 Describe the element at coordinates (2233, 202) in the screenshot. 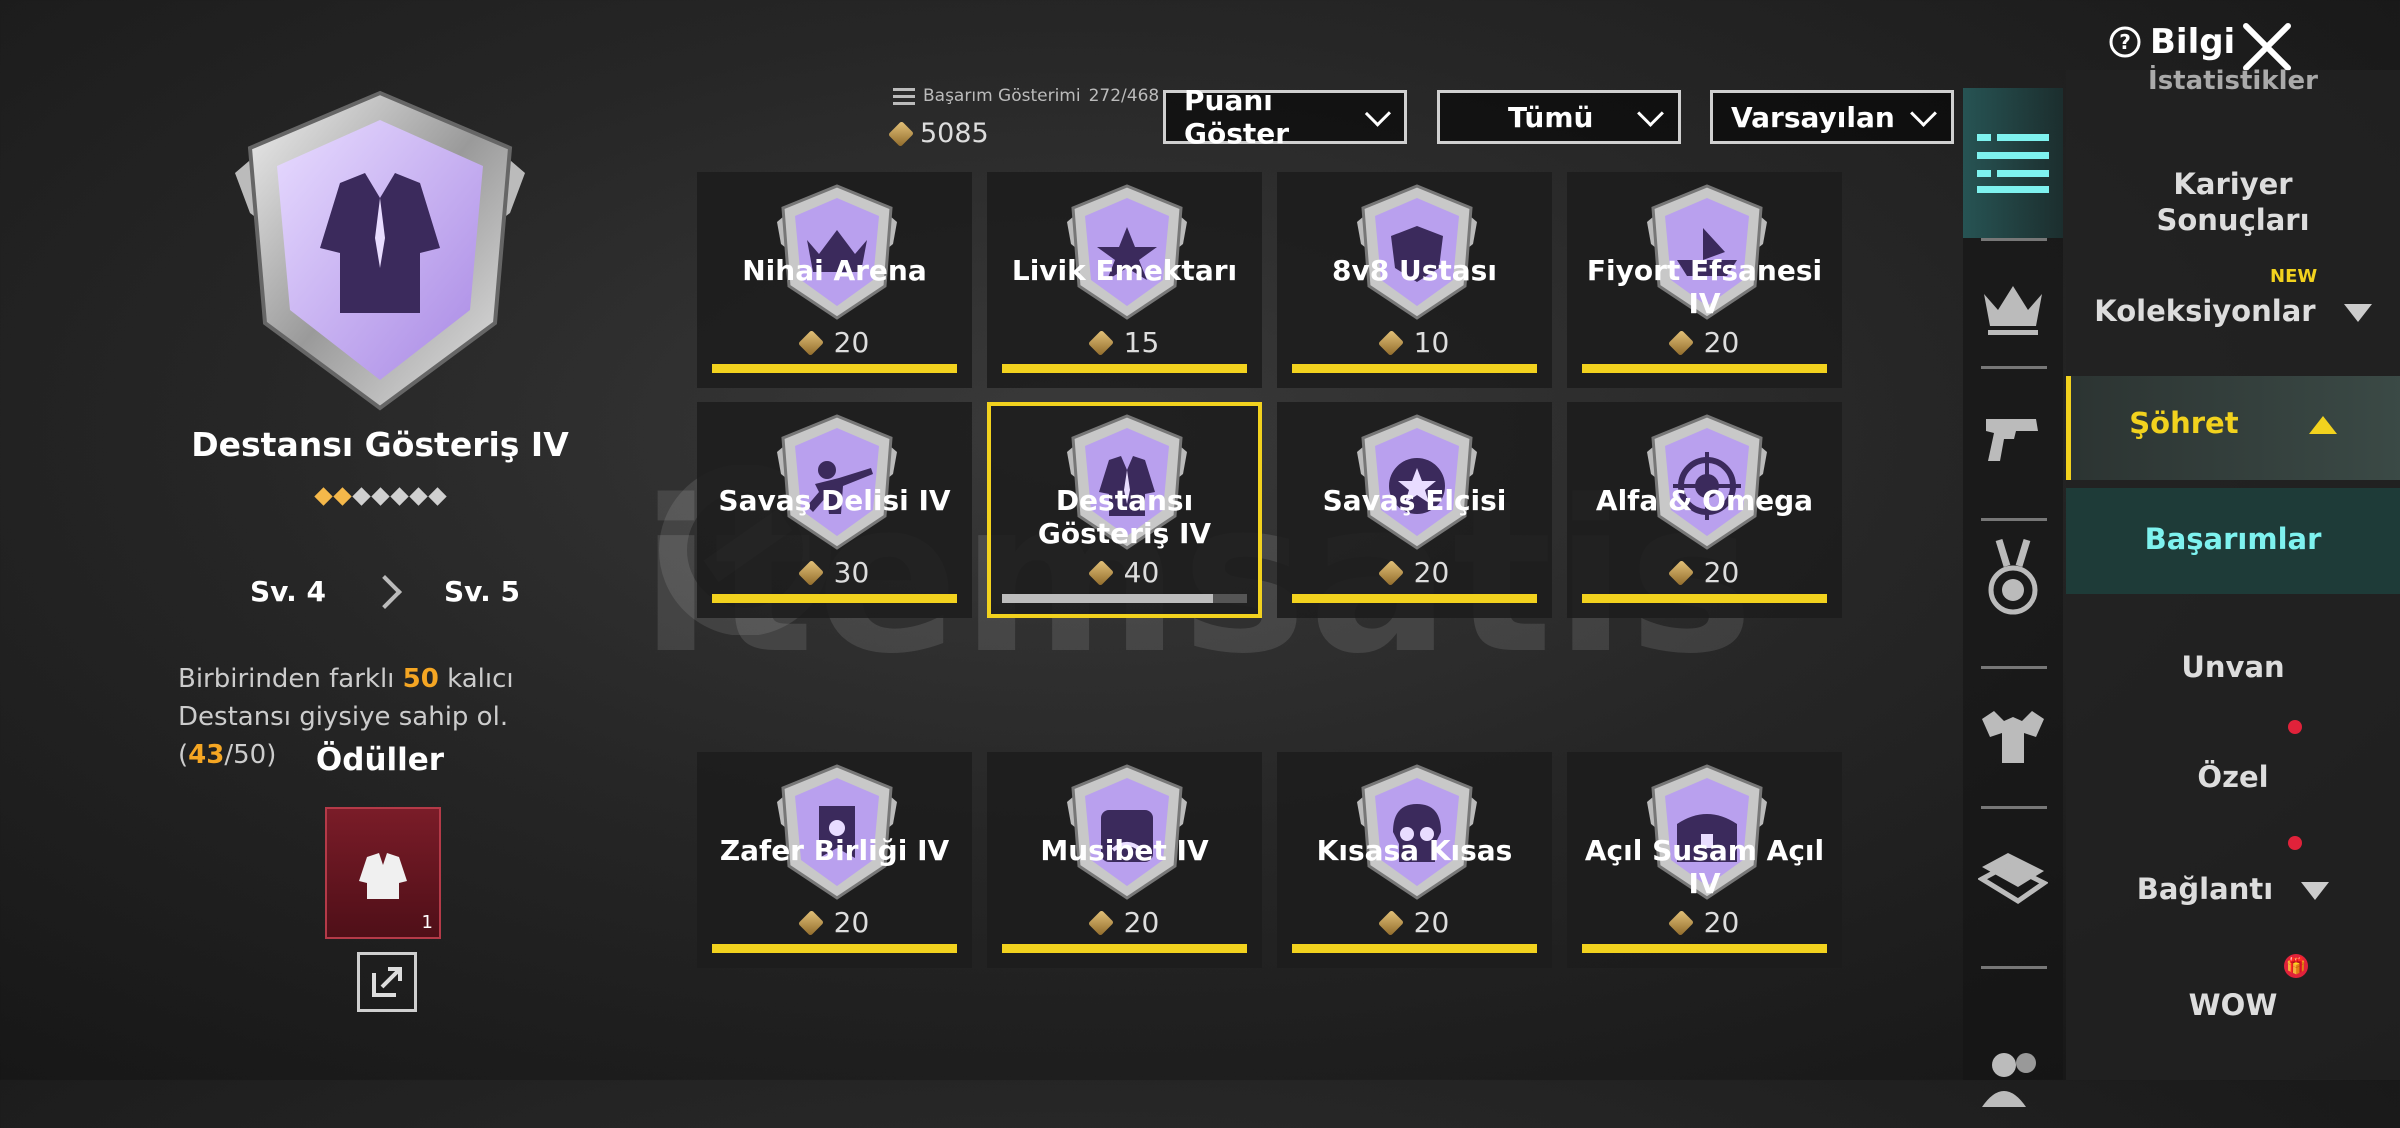

I see `menu-item-career: Kariyer Sonuçları` at that location.